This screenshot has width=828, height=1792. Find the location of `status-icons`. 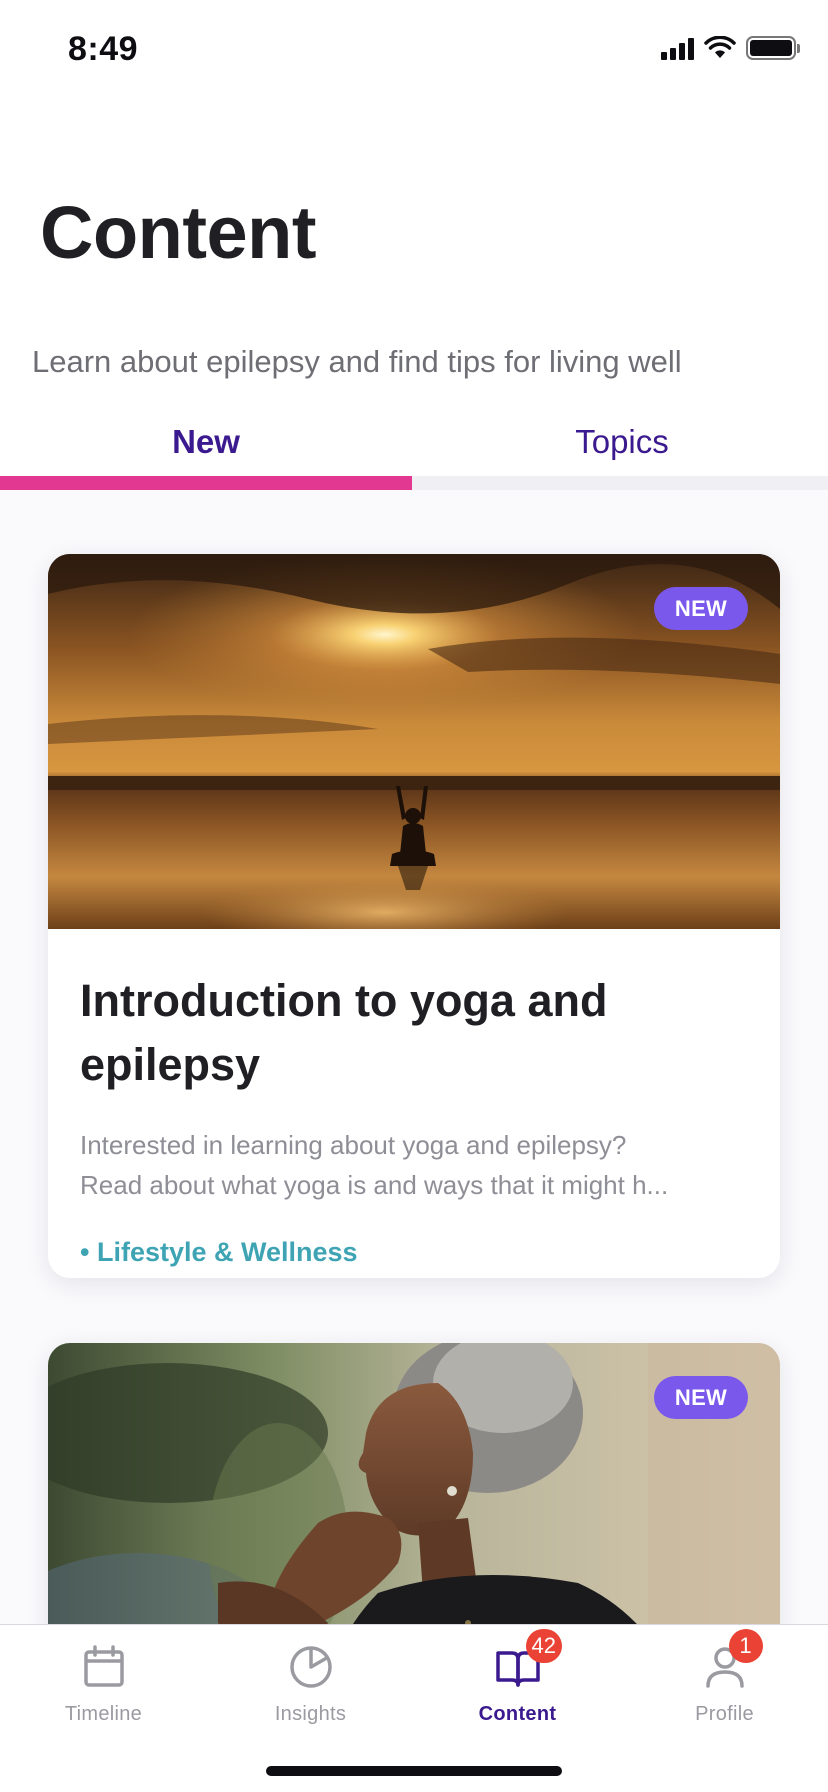

status-icons is located at coordinates (730, 48).